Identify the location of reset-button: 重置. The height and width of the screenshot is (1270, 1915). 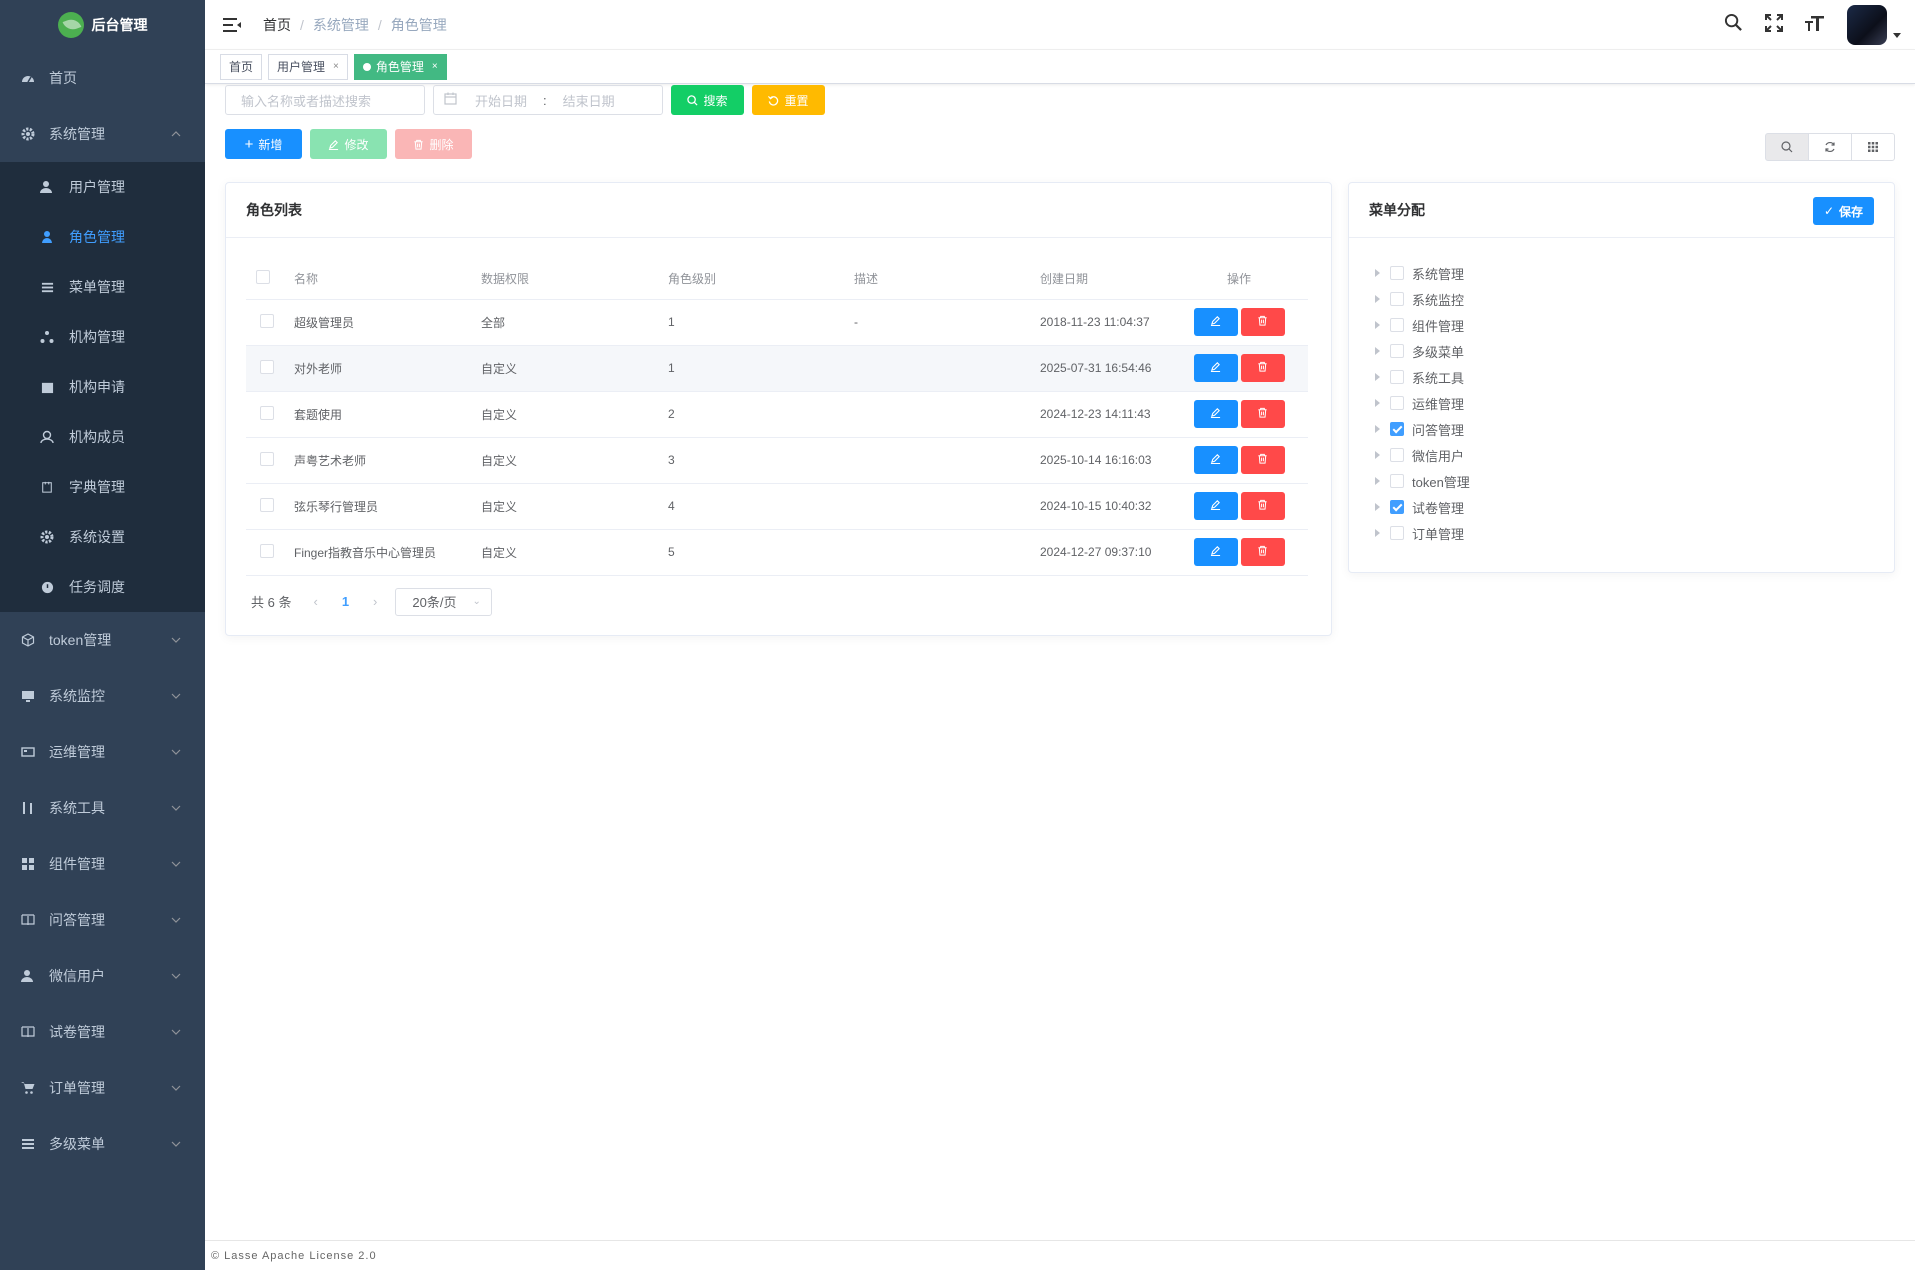
(788, 100).